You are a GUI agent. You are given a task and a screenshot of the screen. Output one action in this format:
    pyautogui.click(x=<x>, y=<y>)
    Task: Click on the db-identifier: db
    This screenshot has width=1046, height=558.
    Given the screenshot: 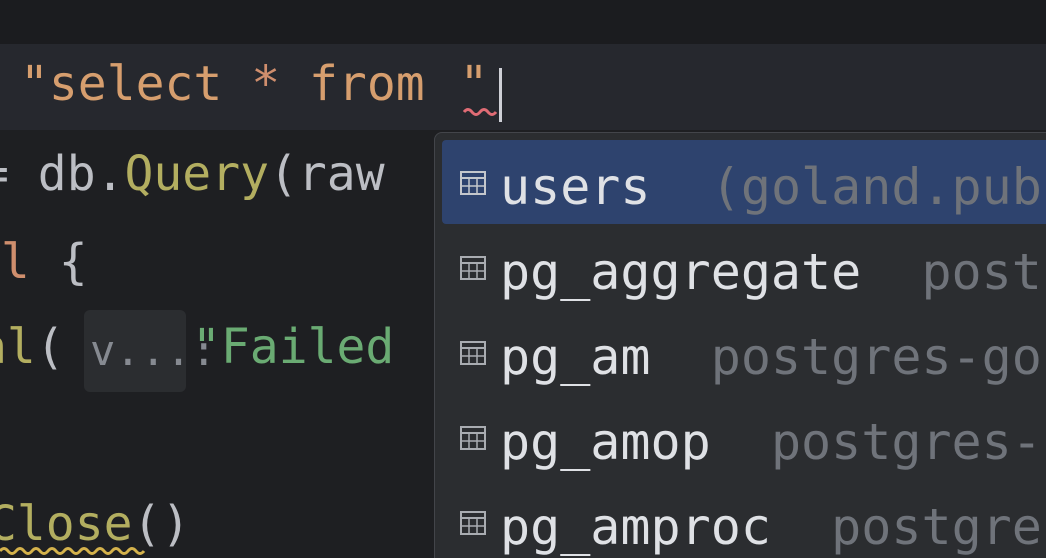 What is the action you would take?
    pyautogui.click(x=66, y=174)
    